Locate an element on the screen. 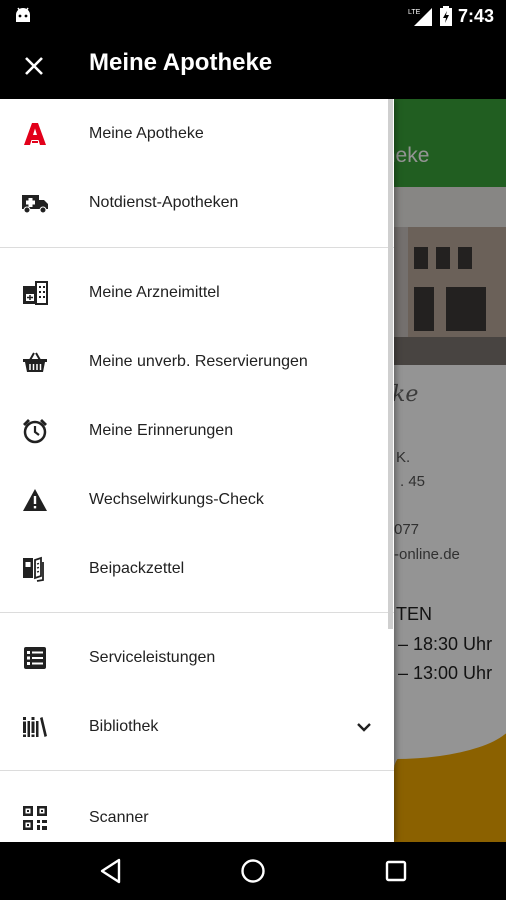  list-icon is located at coordinates (35, 658).